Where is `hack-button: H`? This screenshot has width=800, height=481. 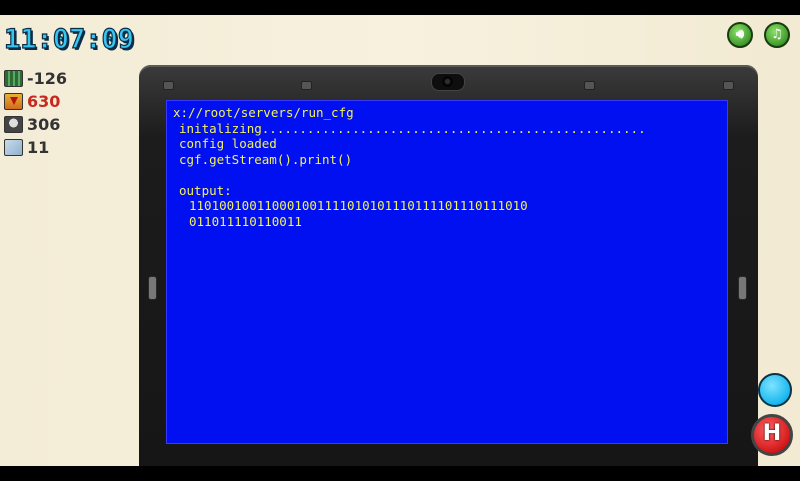
hack-button: H is located at coordinates (772, 435).